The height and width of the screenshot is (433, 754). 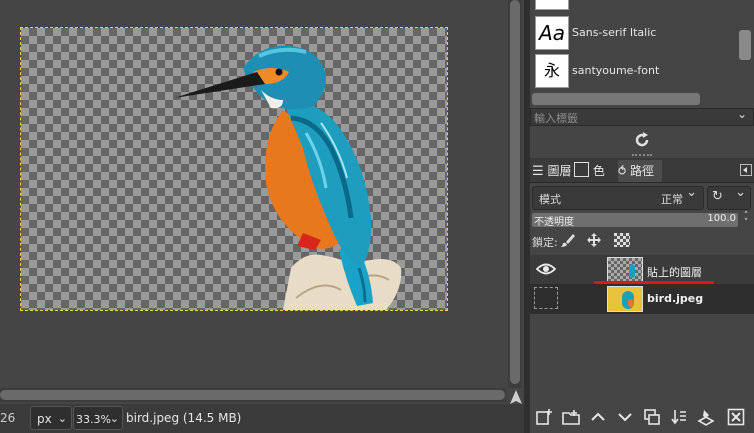 I want to click on font-list-item: 永 santyoume-font, so click(x=642, y=71).